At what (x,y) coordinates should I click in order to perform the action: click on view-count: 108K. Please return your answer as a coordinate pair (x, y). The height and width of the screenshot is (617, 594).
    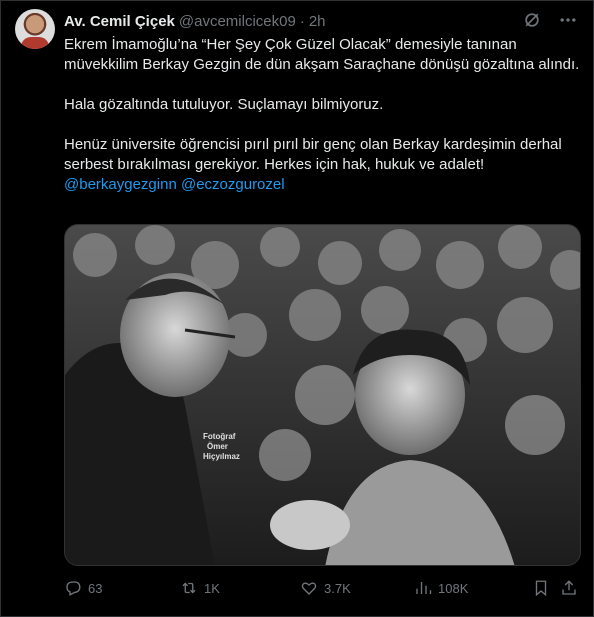
    Looking at the image, I should click on (453, 588).